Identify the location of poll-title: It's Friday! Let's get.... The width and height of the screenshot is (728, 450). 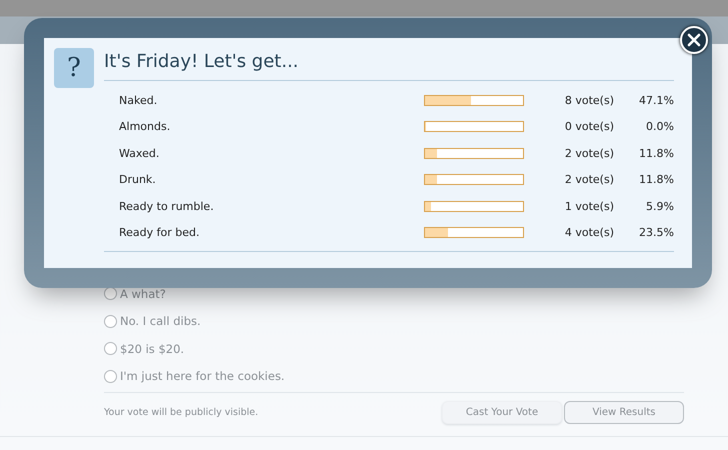
(389, 64).